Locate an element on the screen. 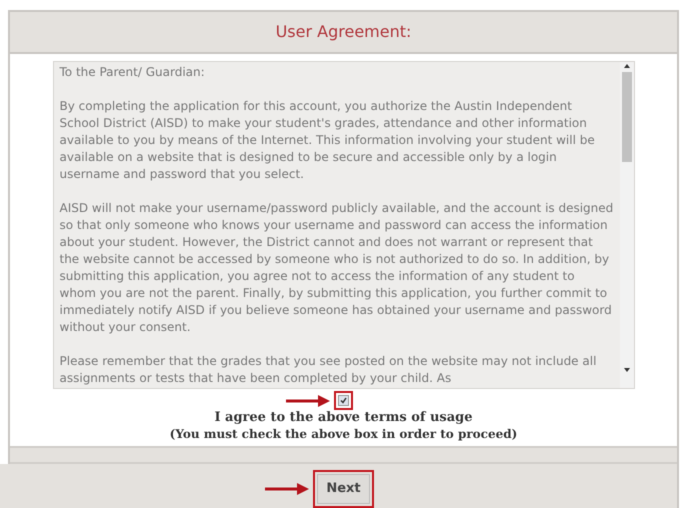 The image size is (687, 508). agree-label: I agree to the above terms of usage is located at coordinates (343, 418).